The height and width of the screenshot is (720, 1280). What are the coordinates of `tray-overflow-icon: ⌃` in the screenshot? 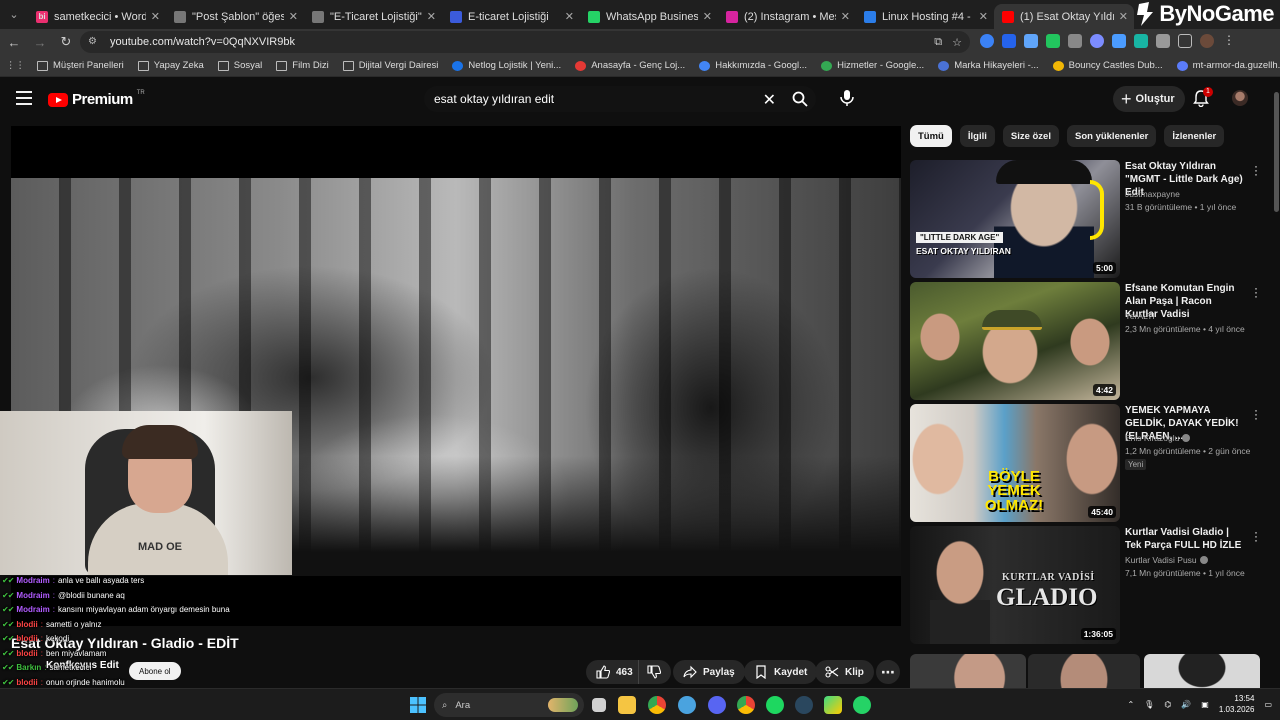 It's located at (1130, 704).